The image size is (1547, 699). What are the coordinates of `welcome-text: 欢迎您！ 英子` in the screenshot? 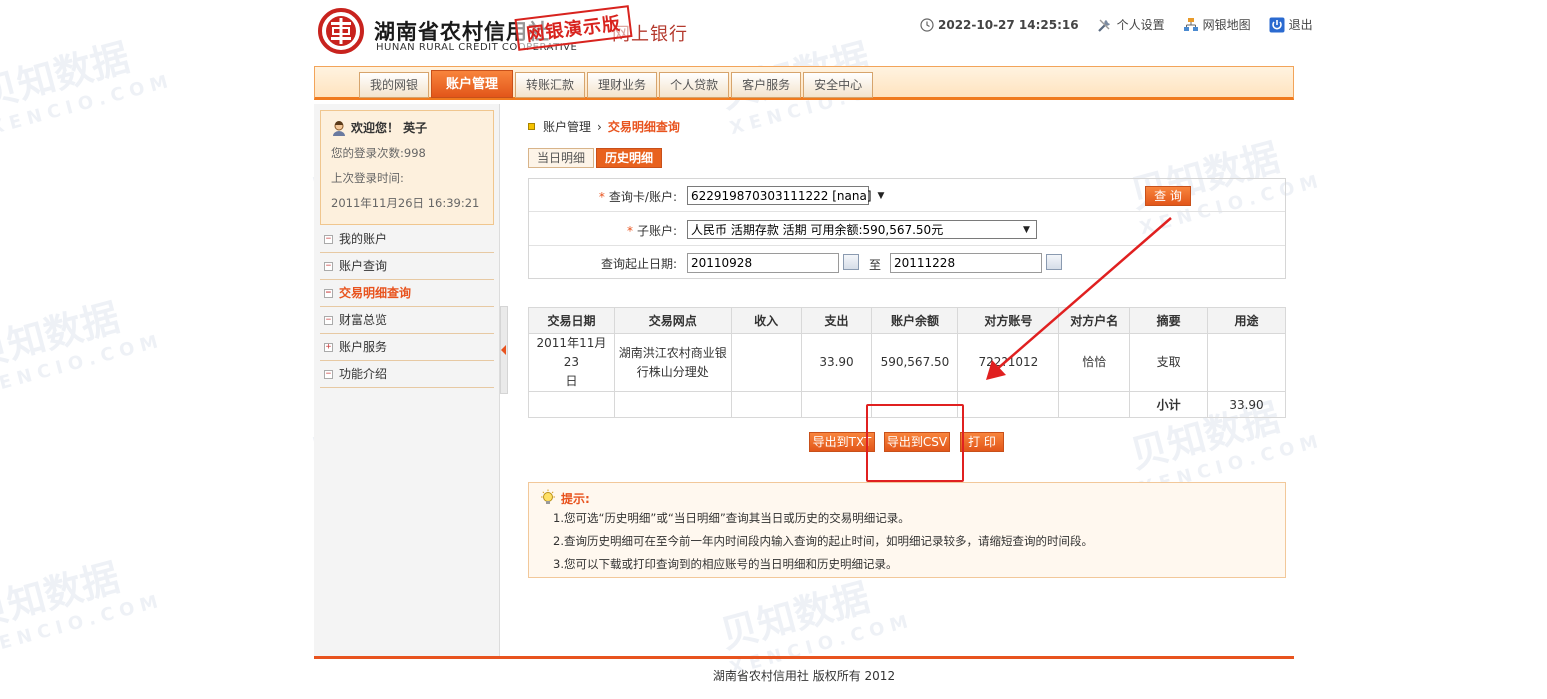 It's located at (389, 128).